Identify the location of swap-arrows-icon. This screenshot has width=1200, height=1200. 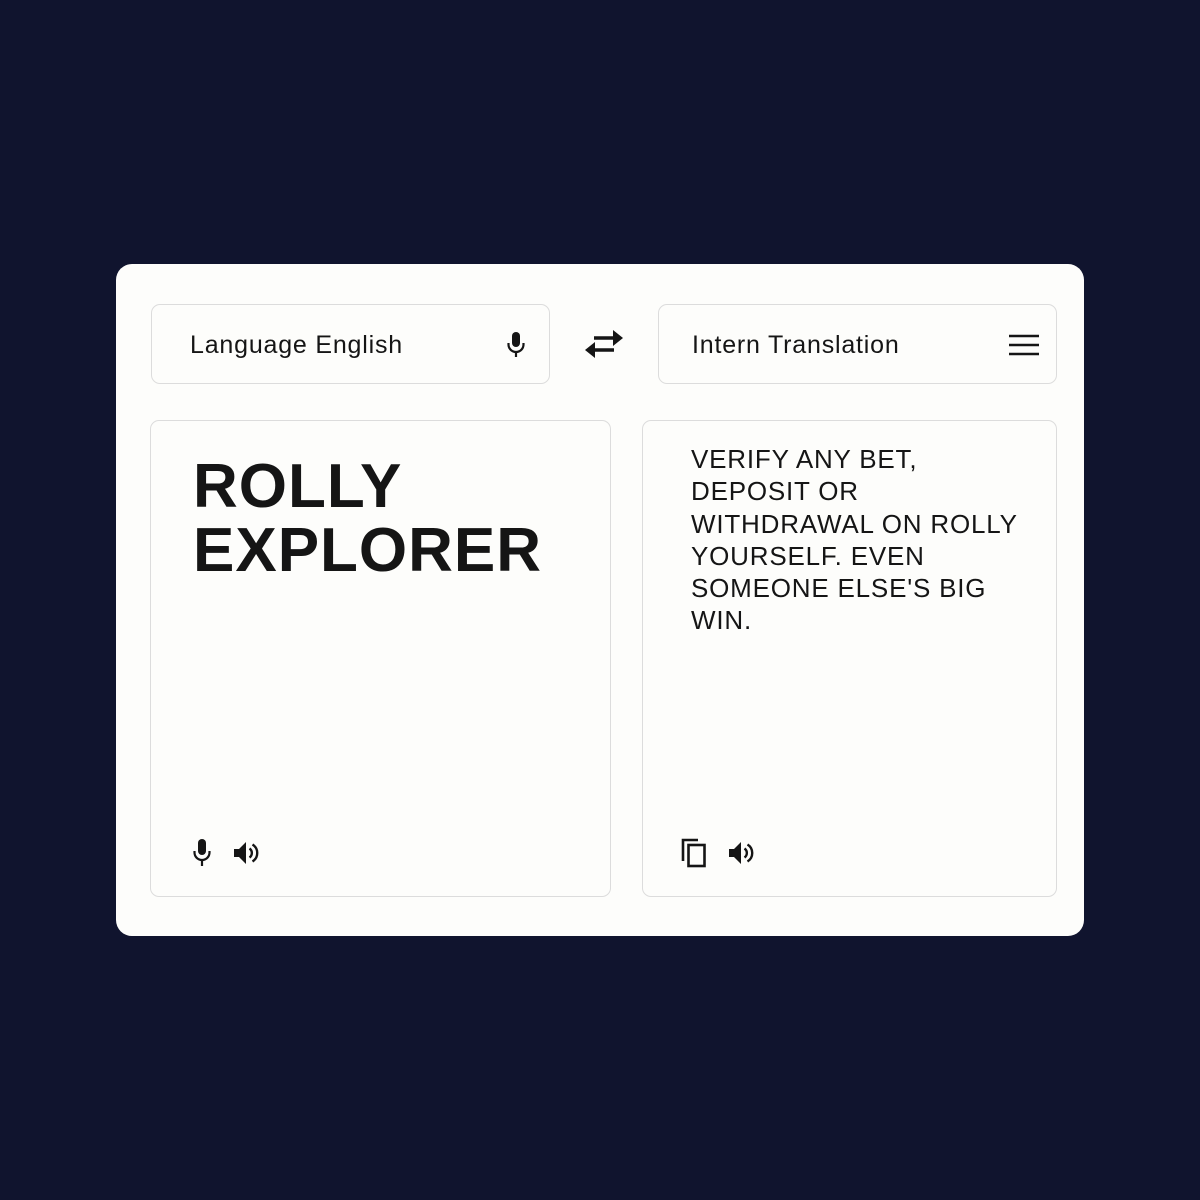
(604, 344).